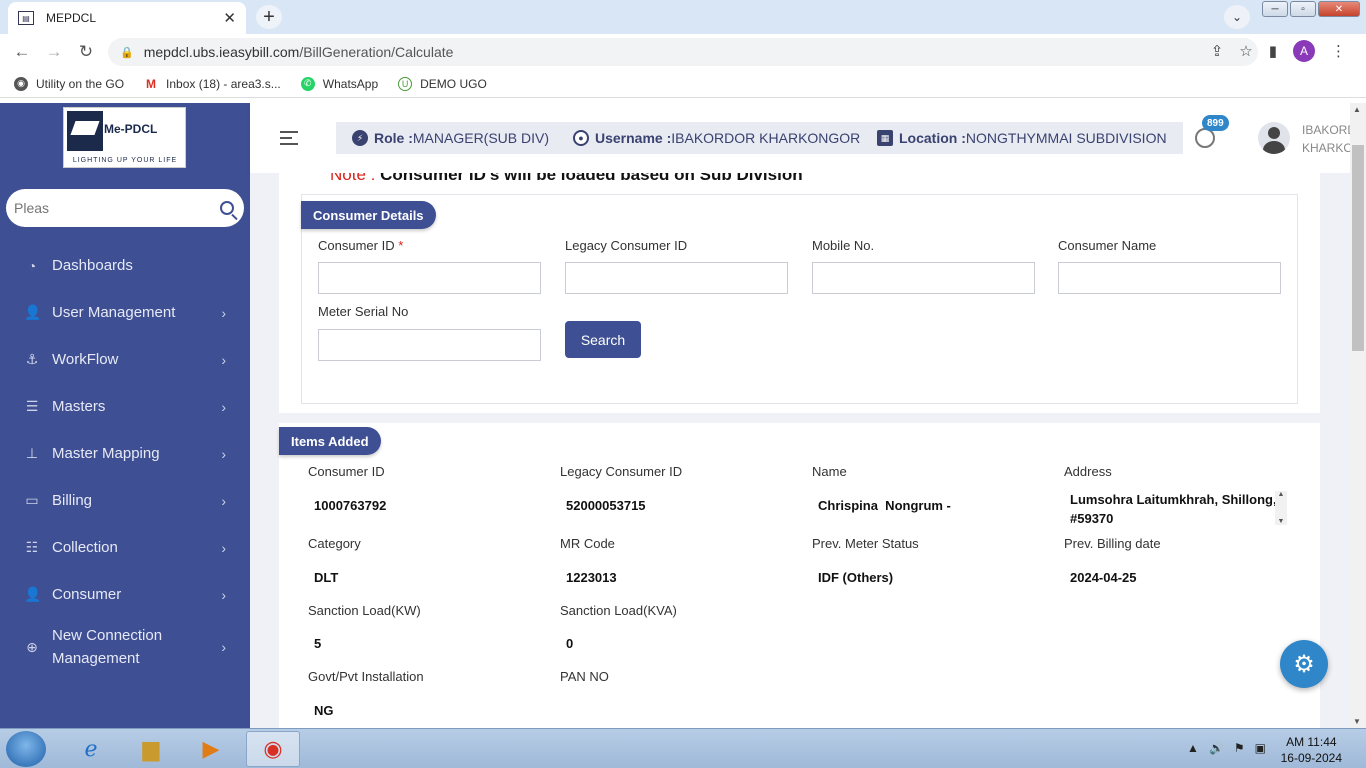  I want to click on search-button: Search, so click(603, 339).